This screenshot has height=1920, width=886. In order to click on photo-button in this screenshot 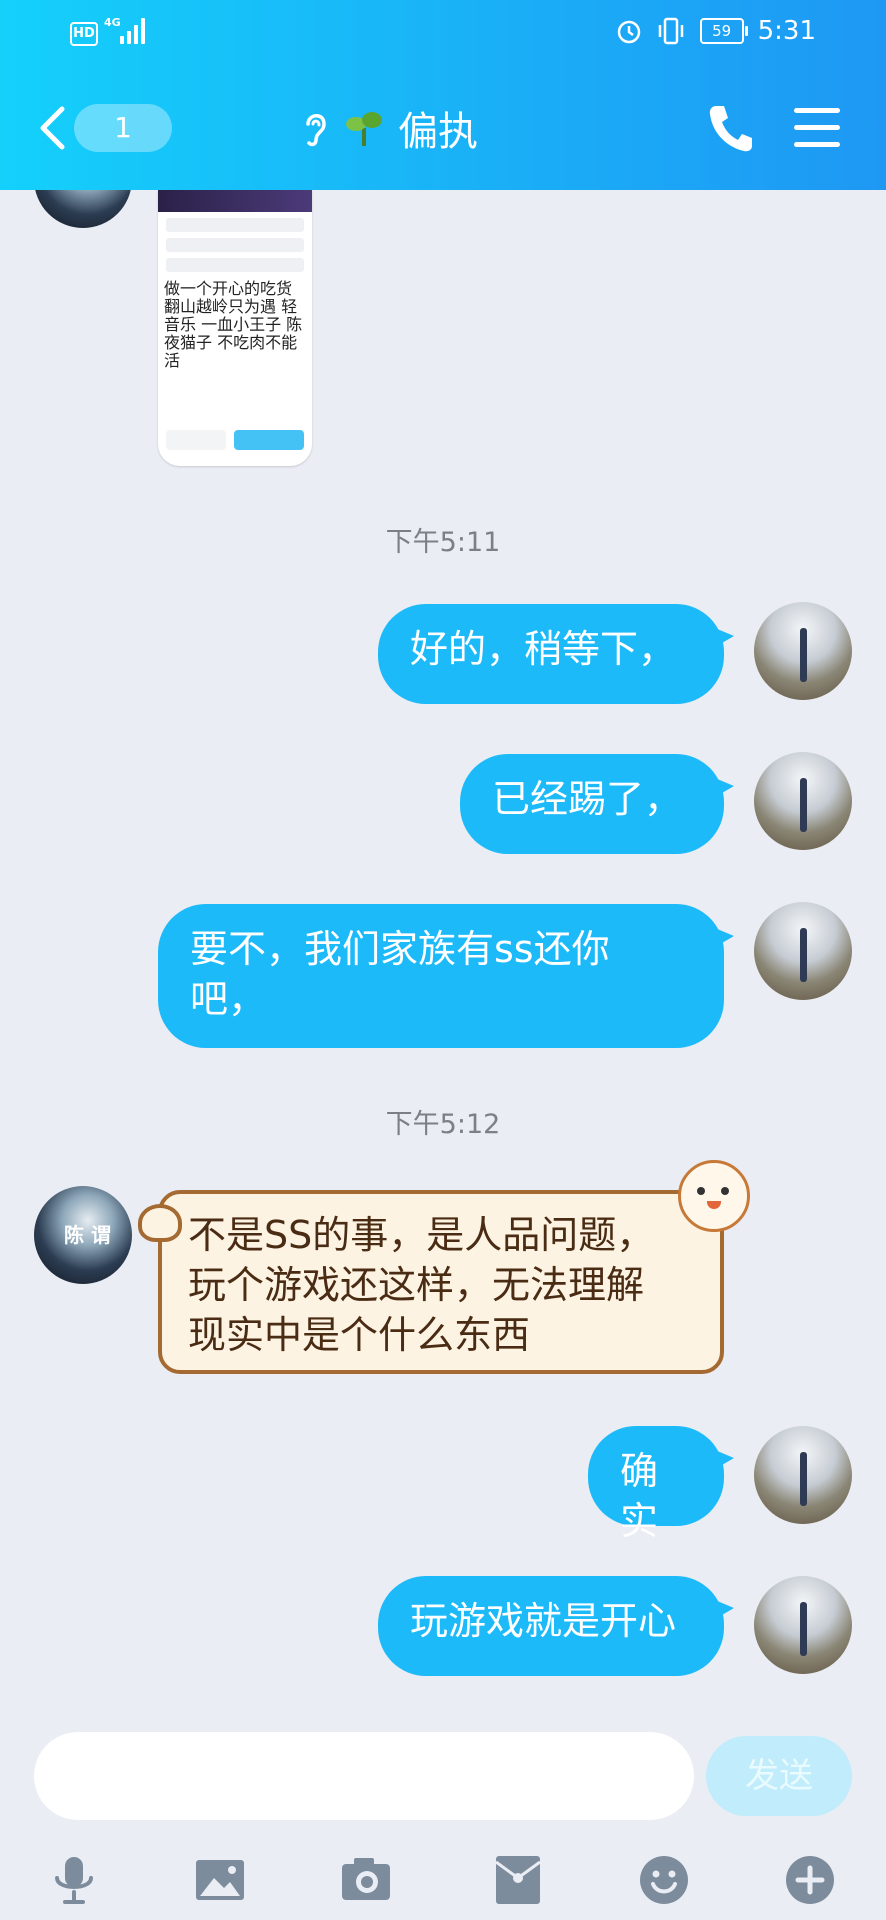, I will do `click(220, 1880)`.